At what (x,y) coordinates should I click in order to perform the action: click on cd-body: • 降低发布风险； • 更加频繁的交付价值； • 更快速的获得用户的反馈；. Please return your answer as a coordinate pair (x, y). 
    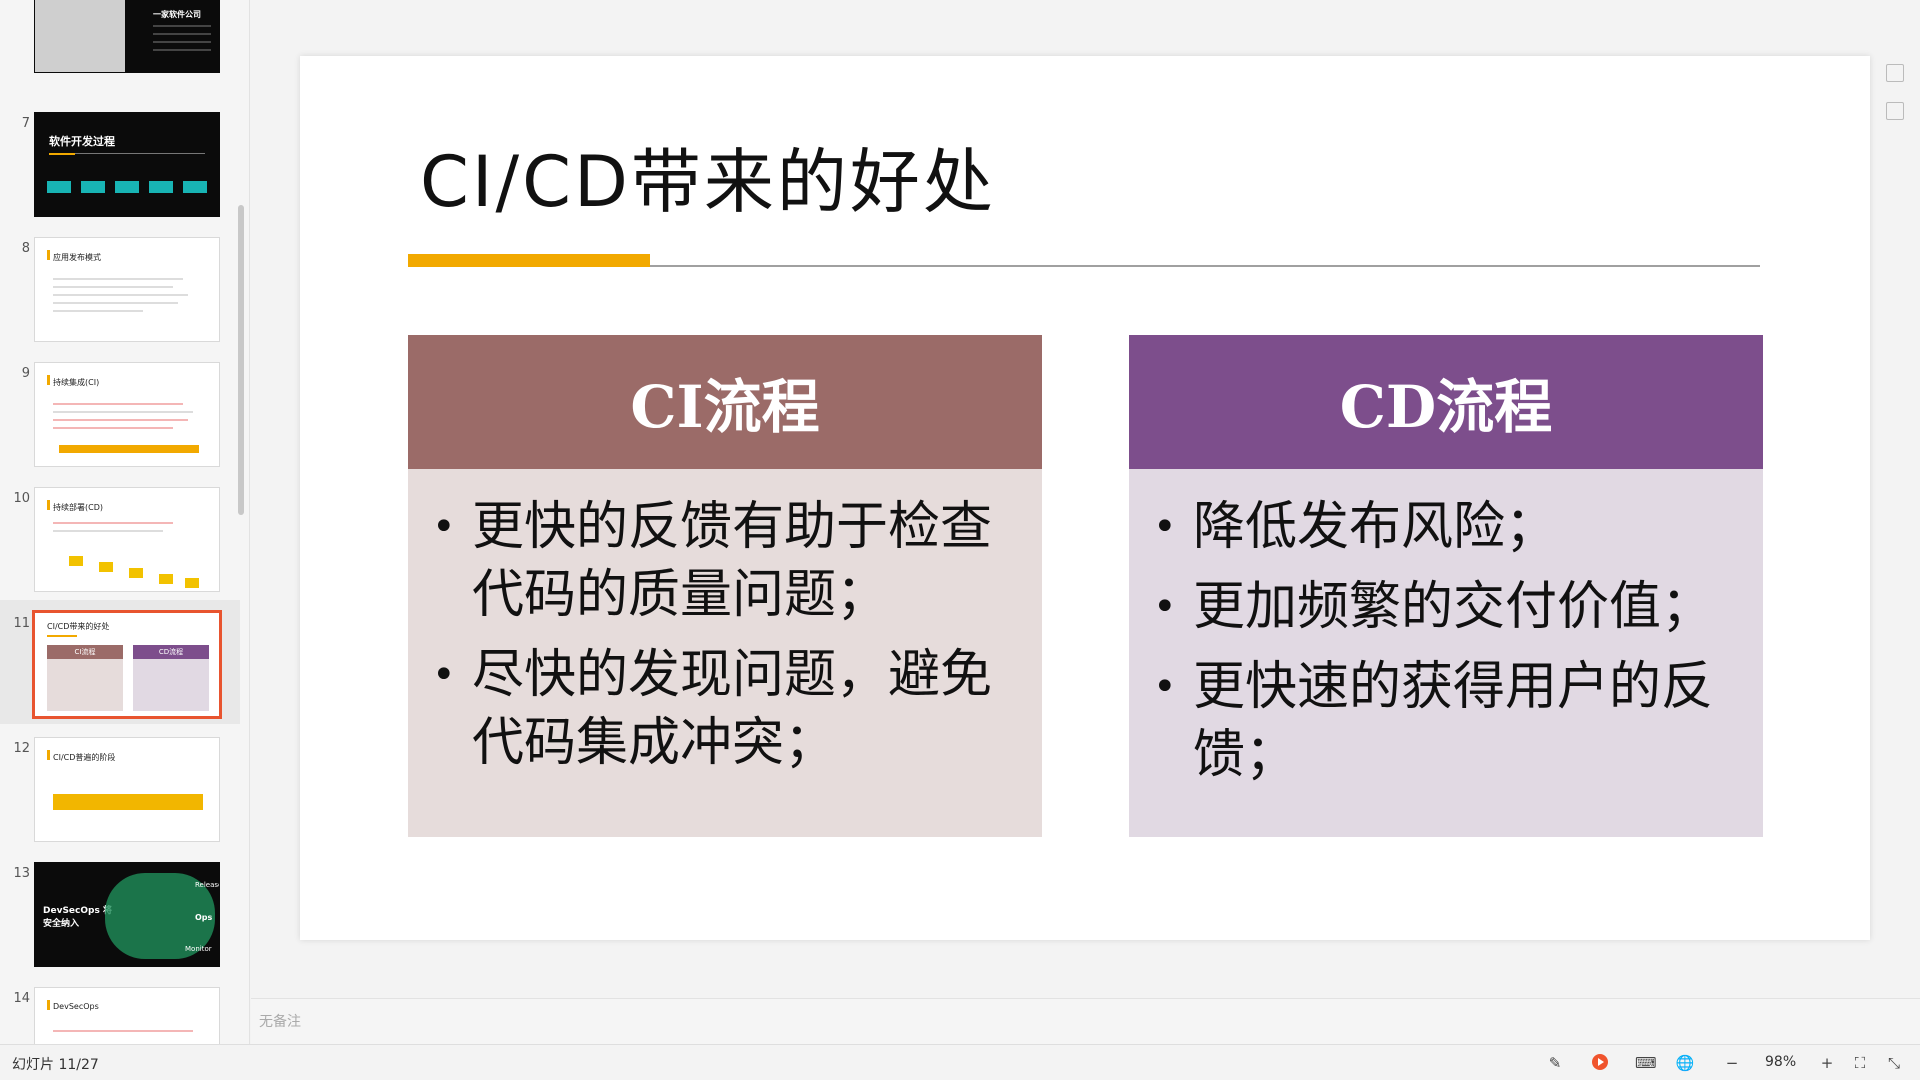
    Looking at the image, I should click on (1446, 653).